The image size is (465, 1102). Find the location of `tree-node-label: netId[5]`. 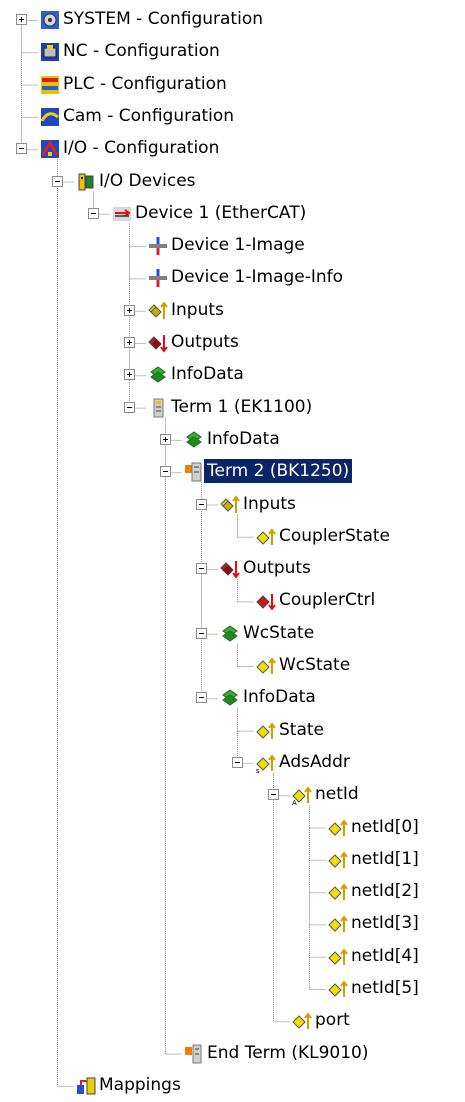

tree-node-label: netId[5] is located at coordinates (385, 988).